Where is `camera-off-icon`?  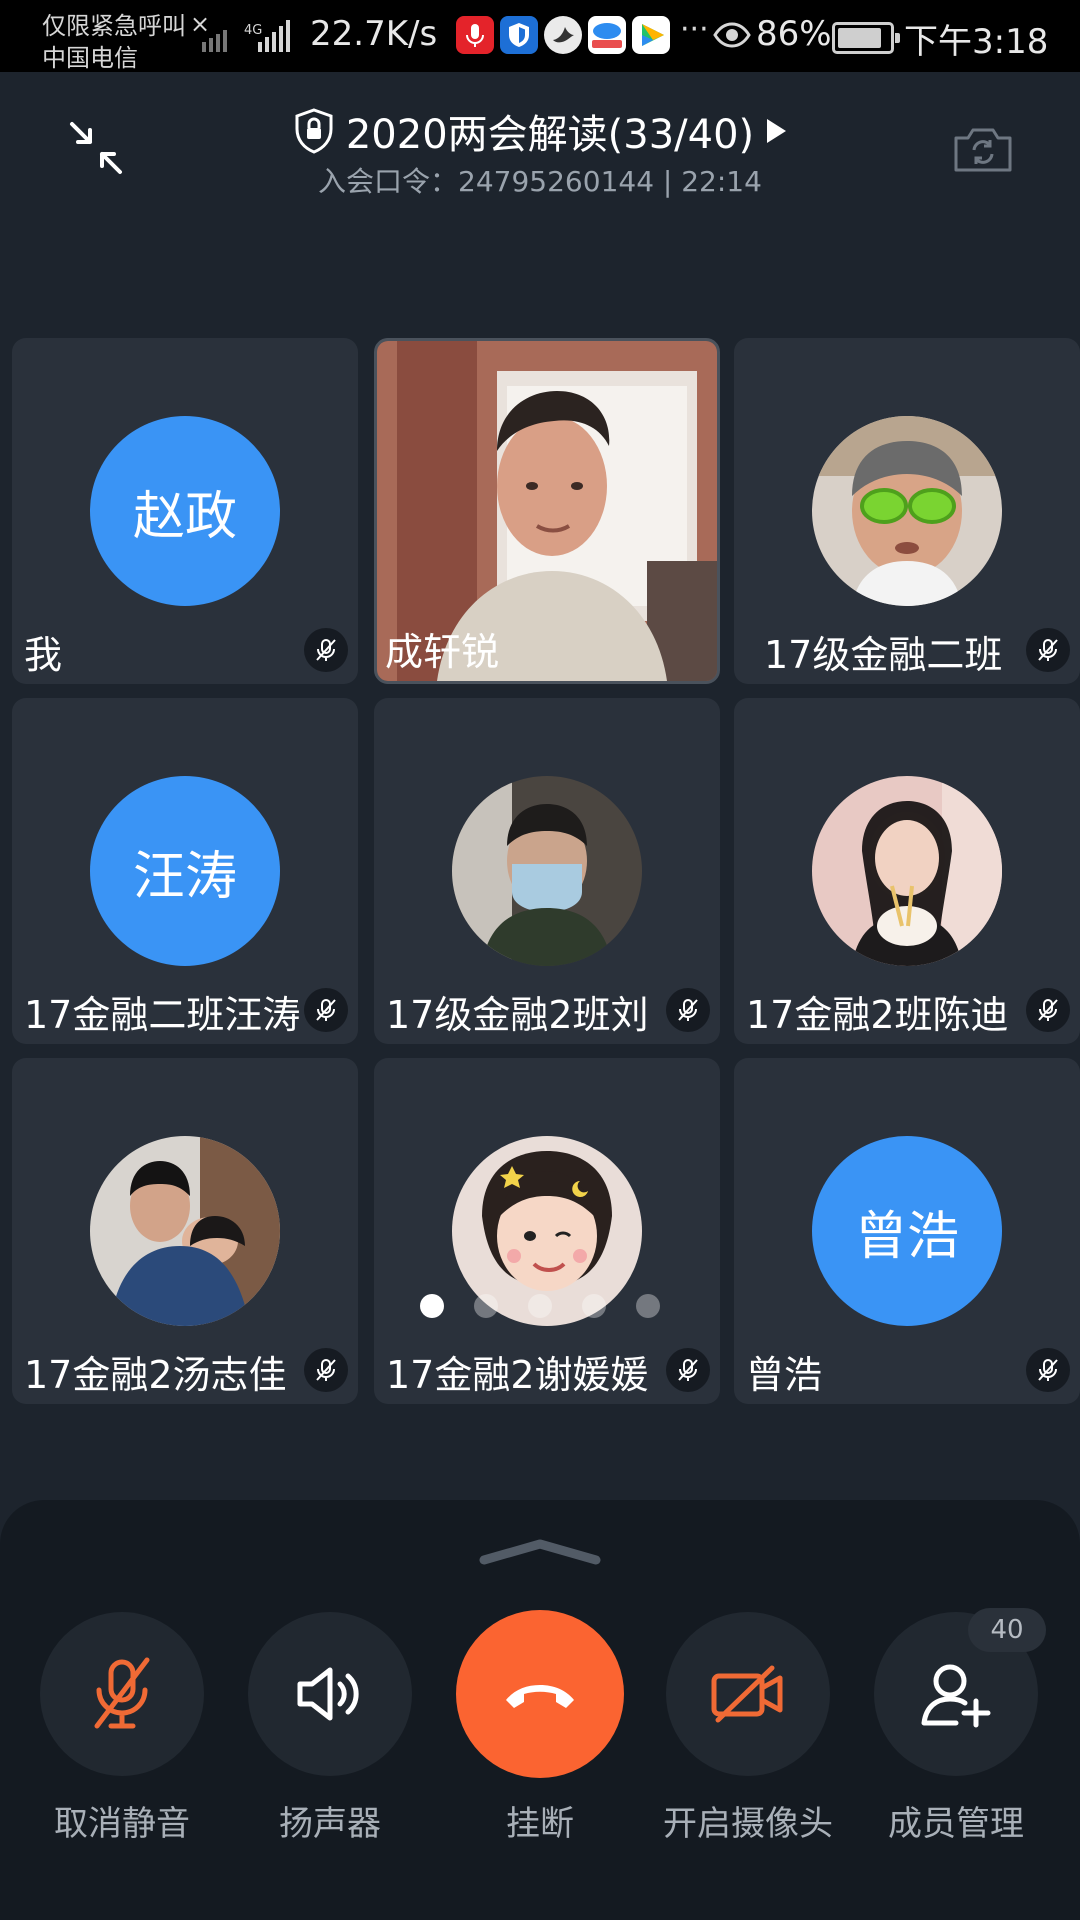 camera-off-icon is located at coordinates (747, 1694).